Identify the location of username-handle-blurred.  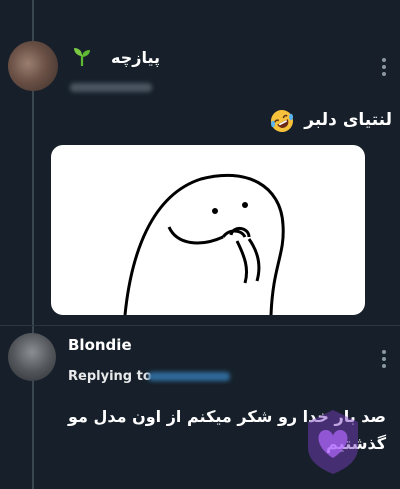
(111, 87).